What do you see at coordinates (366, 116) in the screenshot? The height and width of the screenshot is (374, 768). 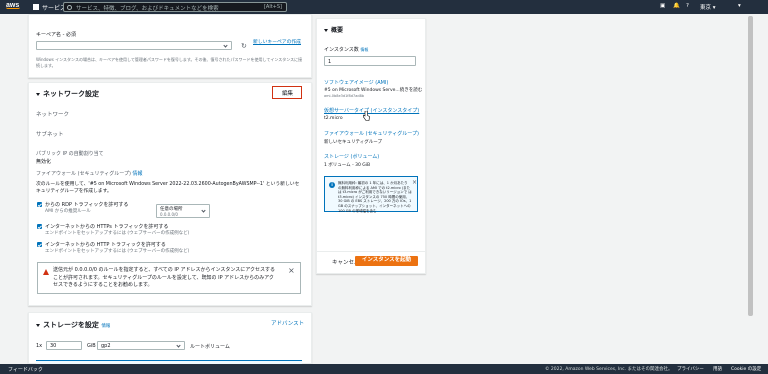 I see `hand-cursor-icon` at bounding box center [366, 116].